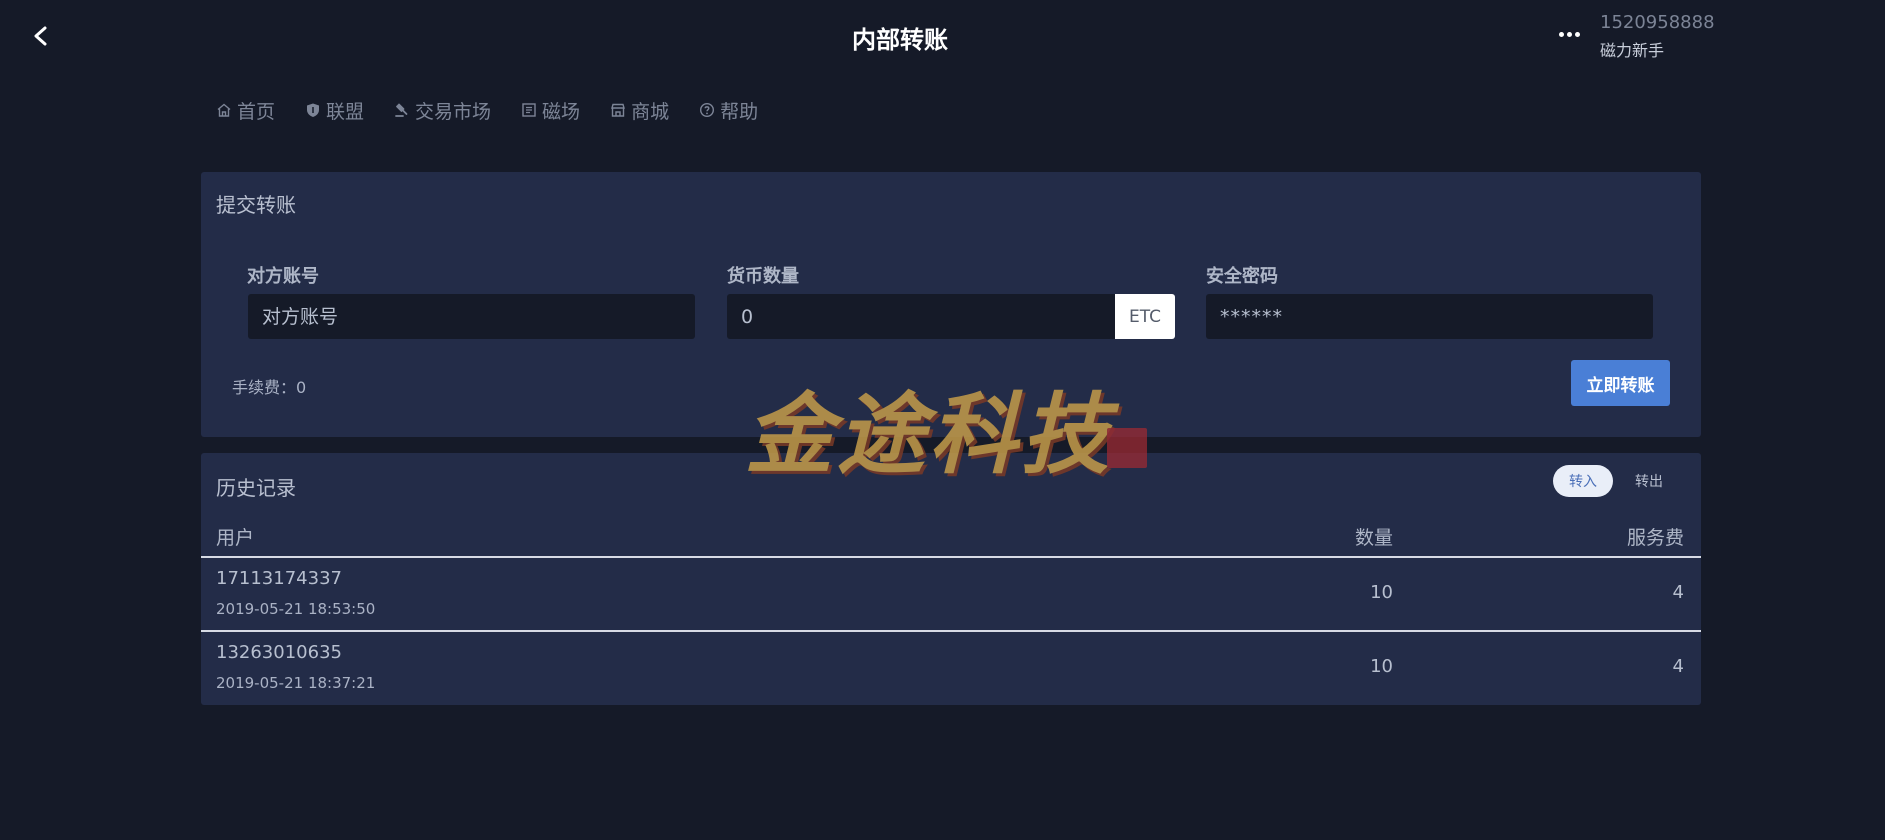 The height and width of the screenshot is (840, 1885). Describe the element at coordinates (1657, 22) in the screenshot. I see `user-phone: 1520958888` at that location.